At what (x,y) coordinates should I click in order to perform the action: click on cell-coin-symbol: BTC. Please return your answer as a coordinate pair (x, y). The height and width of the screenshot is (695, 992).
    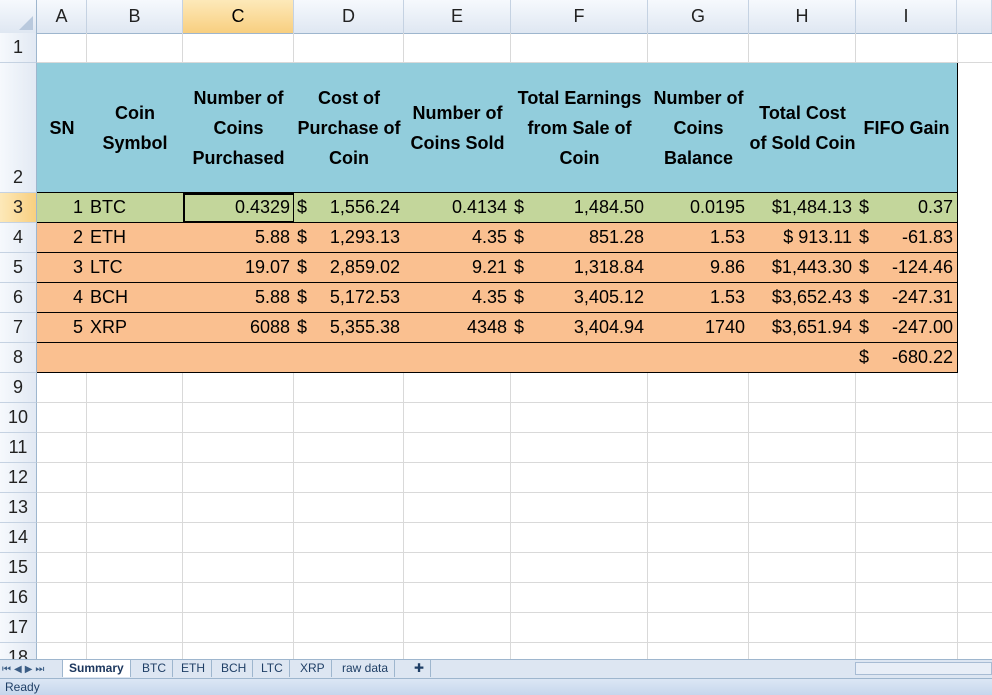
    Looking at the image, I should click on (135, 208).